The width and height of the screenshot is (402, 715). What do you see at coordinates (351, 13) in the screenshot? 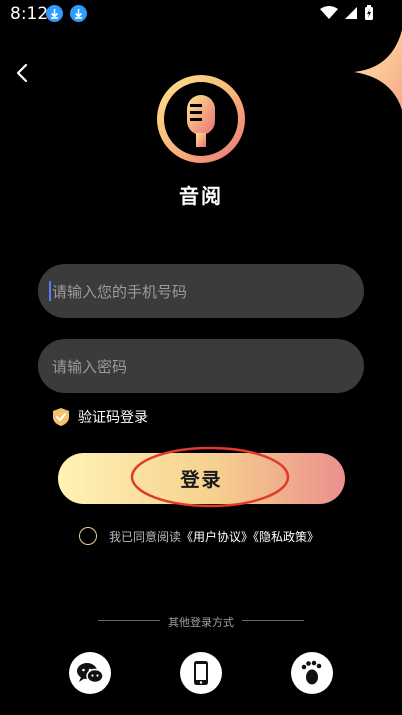
I see `signal-icon` at bounding box center [351, 13].